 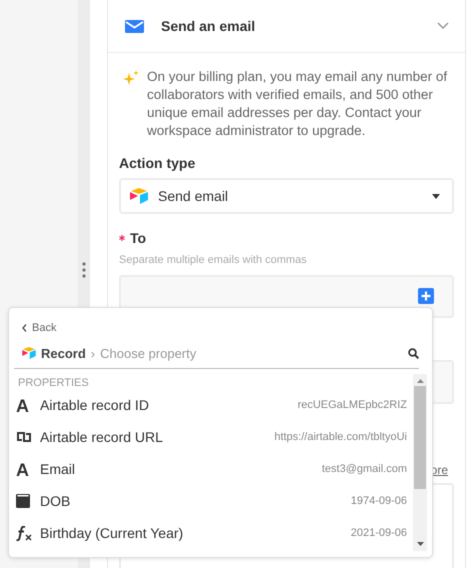 What do you see at coordinates (352, 405) in the screenshot?
I see `property-value: recUEGaLMEpbc2RIZ` at bounding box center [352, 405].